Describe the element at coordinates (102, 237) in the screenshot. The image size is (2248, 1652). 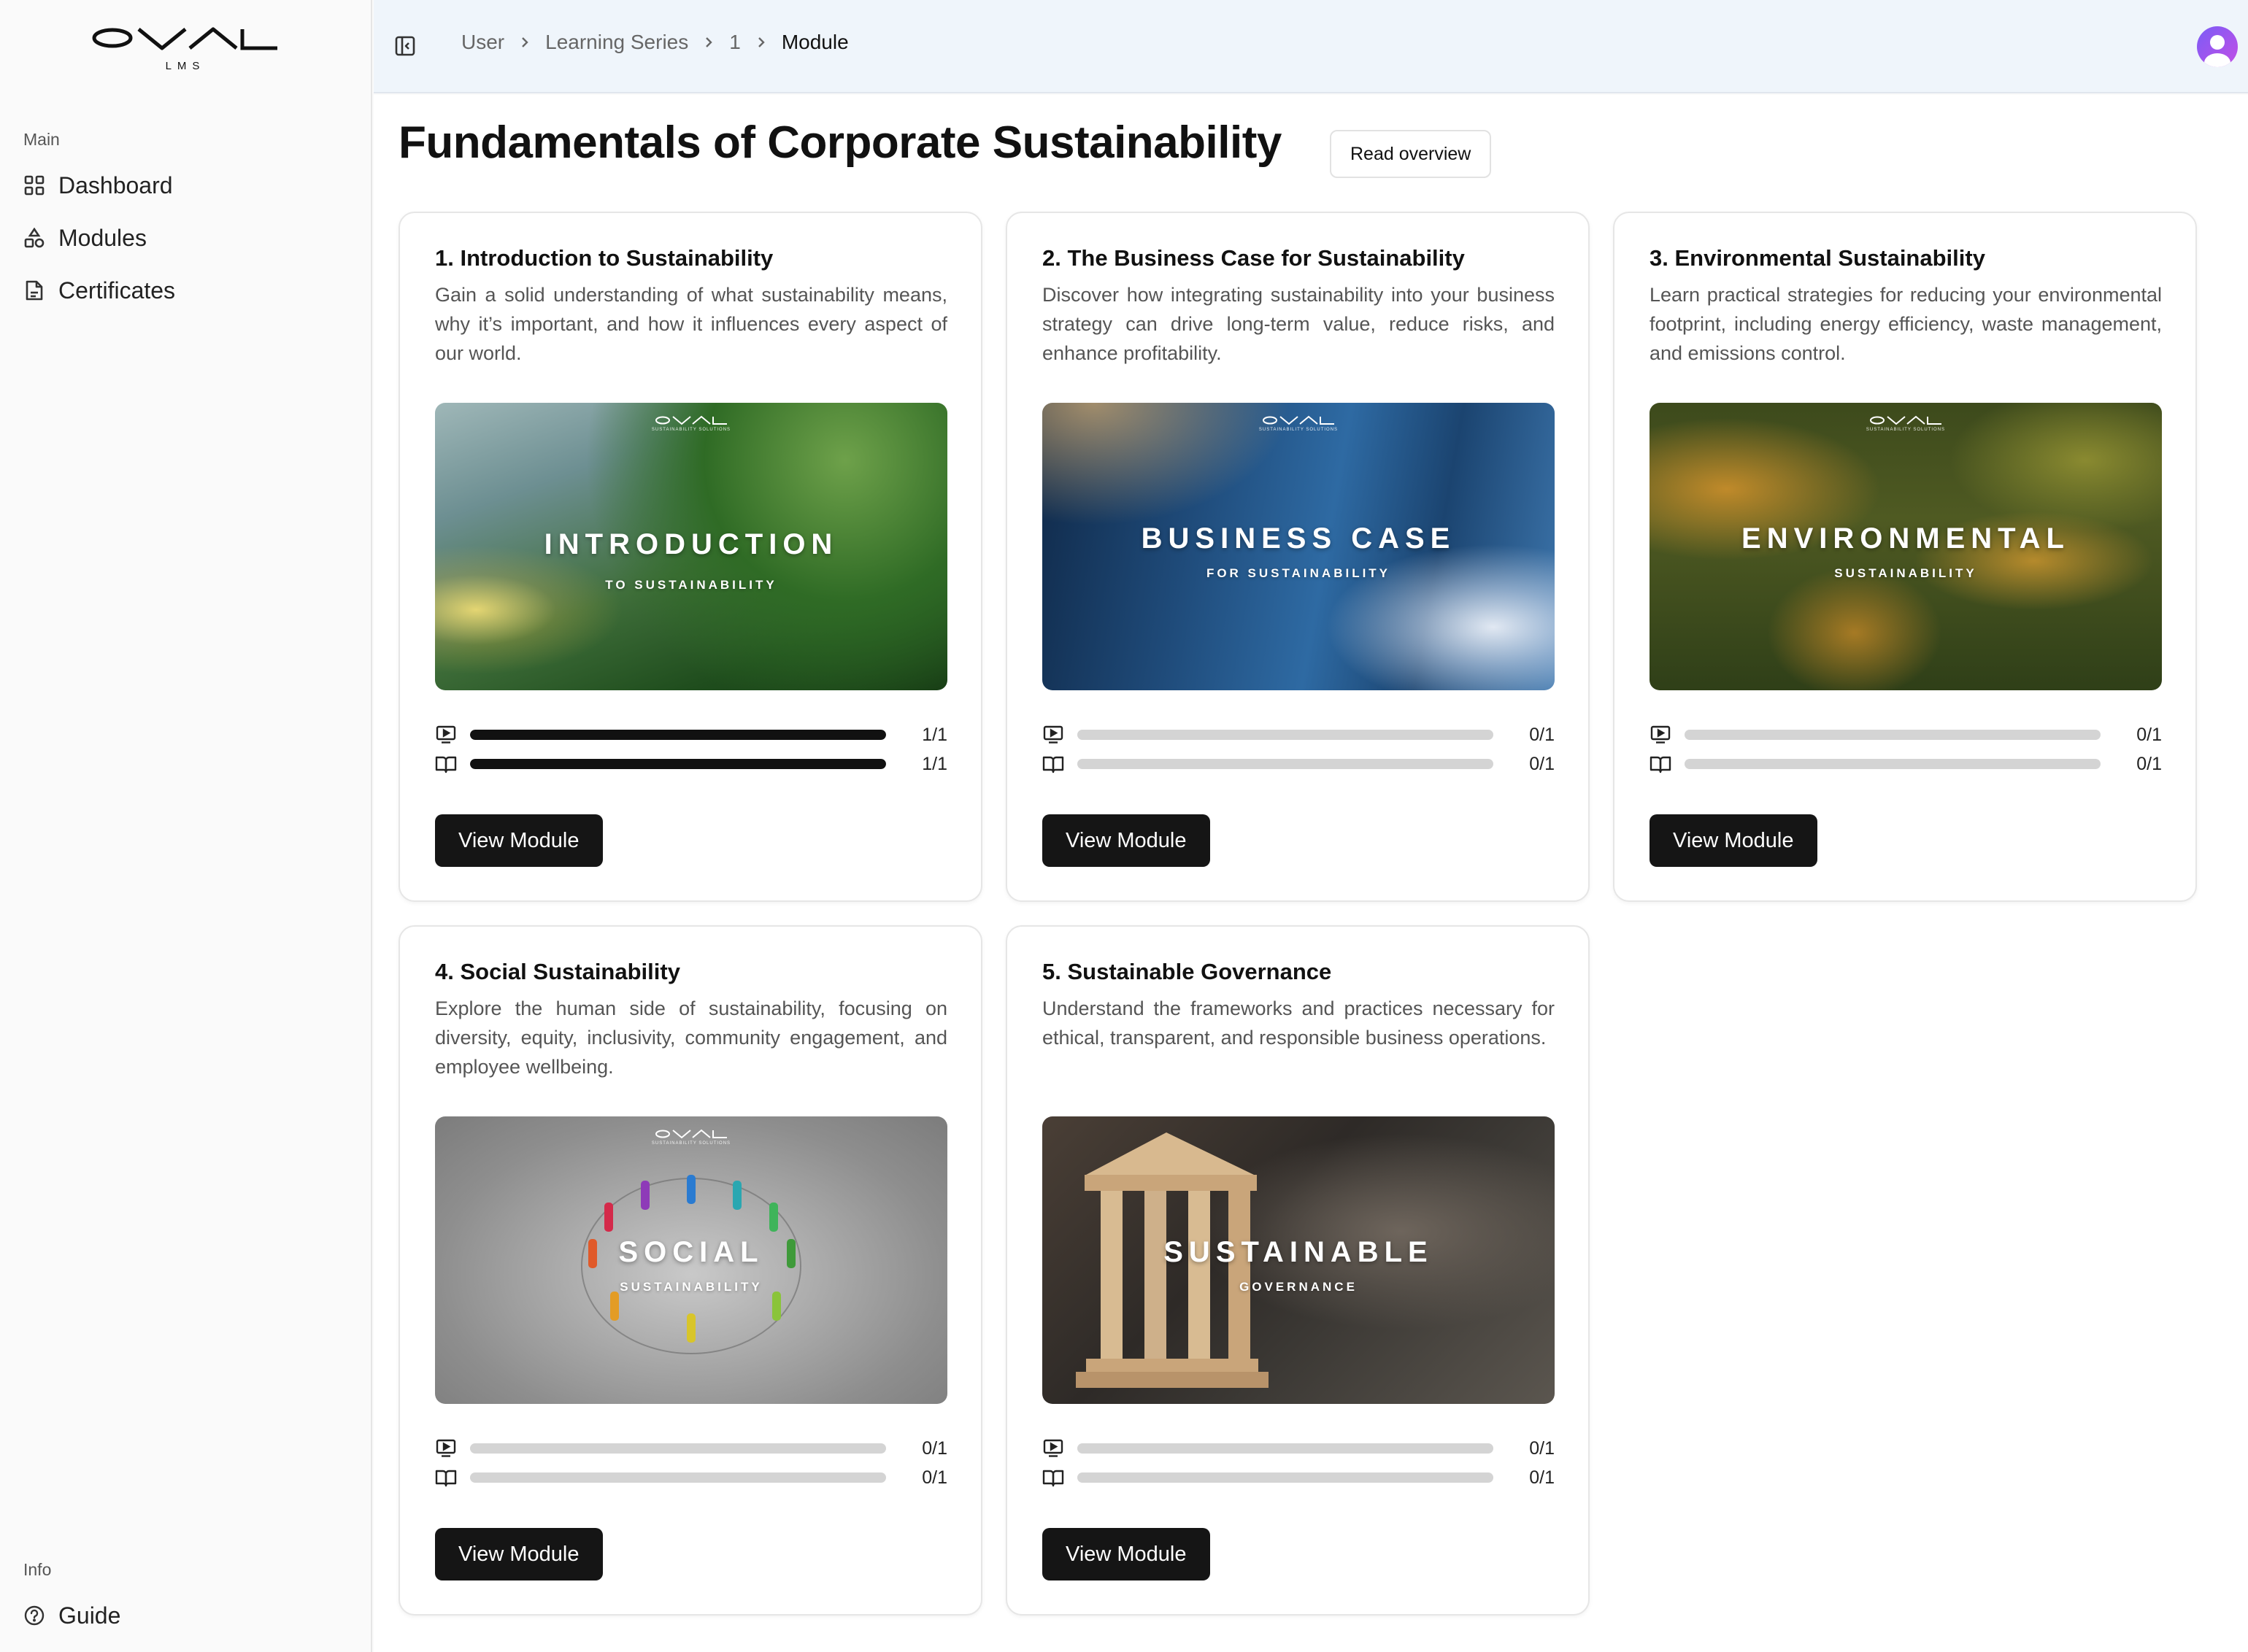
I see `sidebar-item-label: Modules` at that location.